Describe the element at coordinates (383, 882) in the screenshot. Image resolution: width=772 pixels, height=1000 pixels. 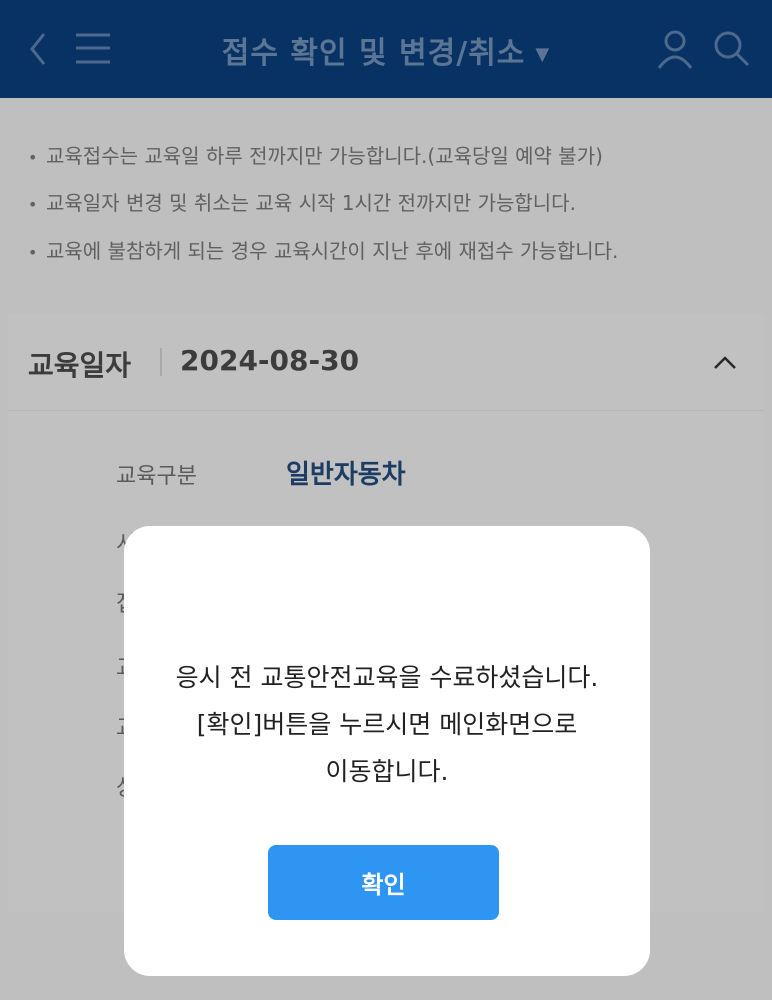
I see `confirm-button: 확인` at that location.